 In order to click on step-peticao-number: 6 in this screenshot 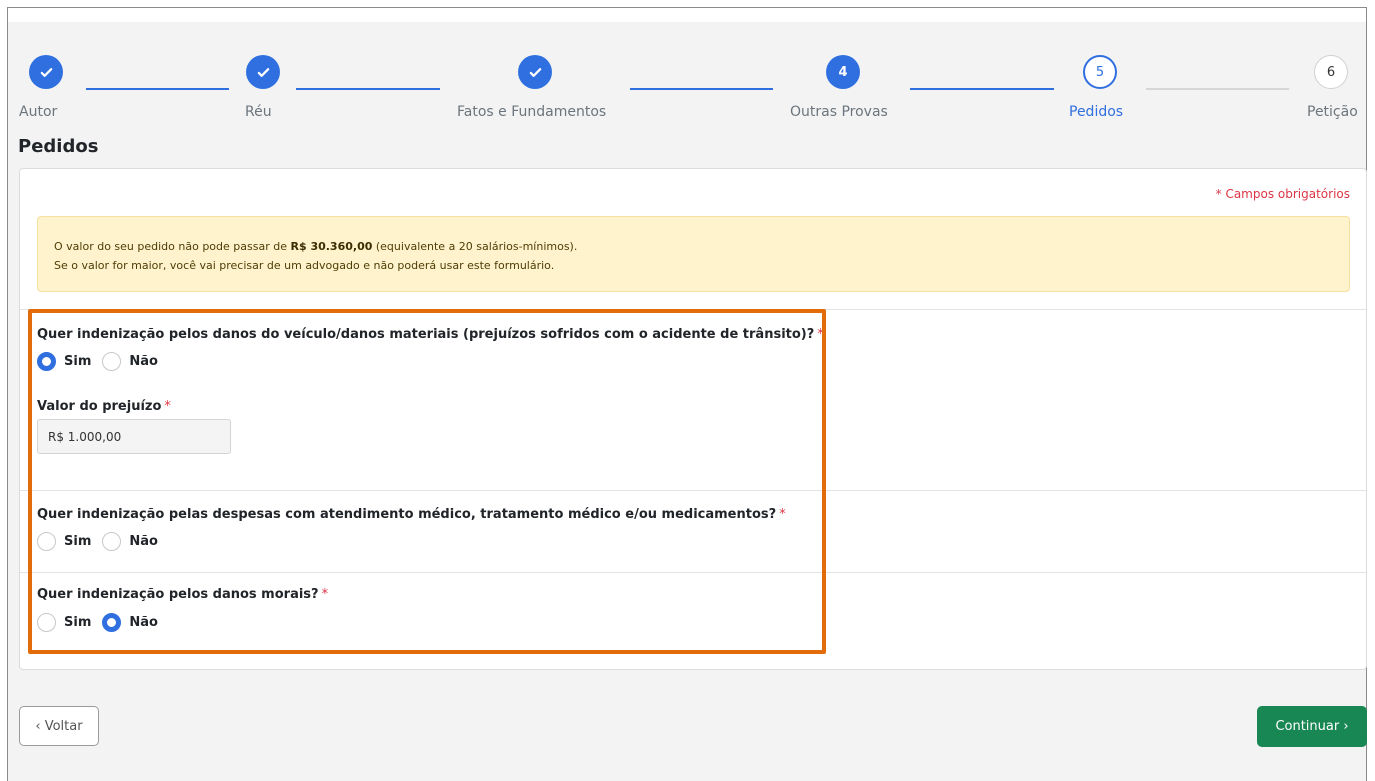, I will do `click(1331, 72)`.